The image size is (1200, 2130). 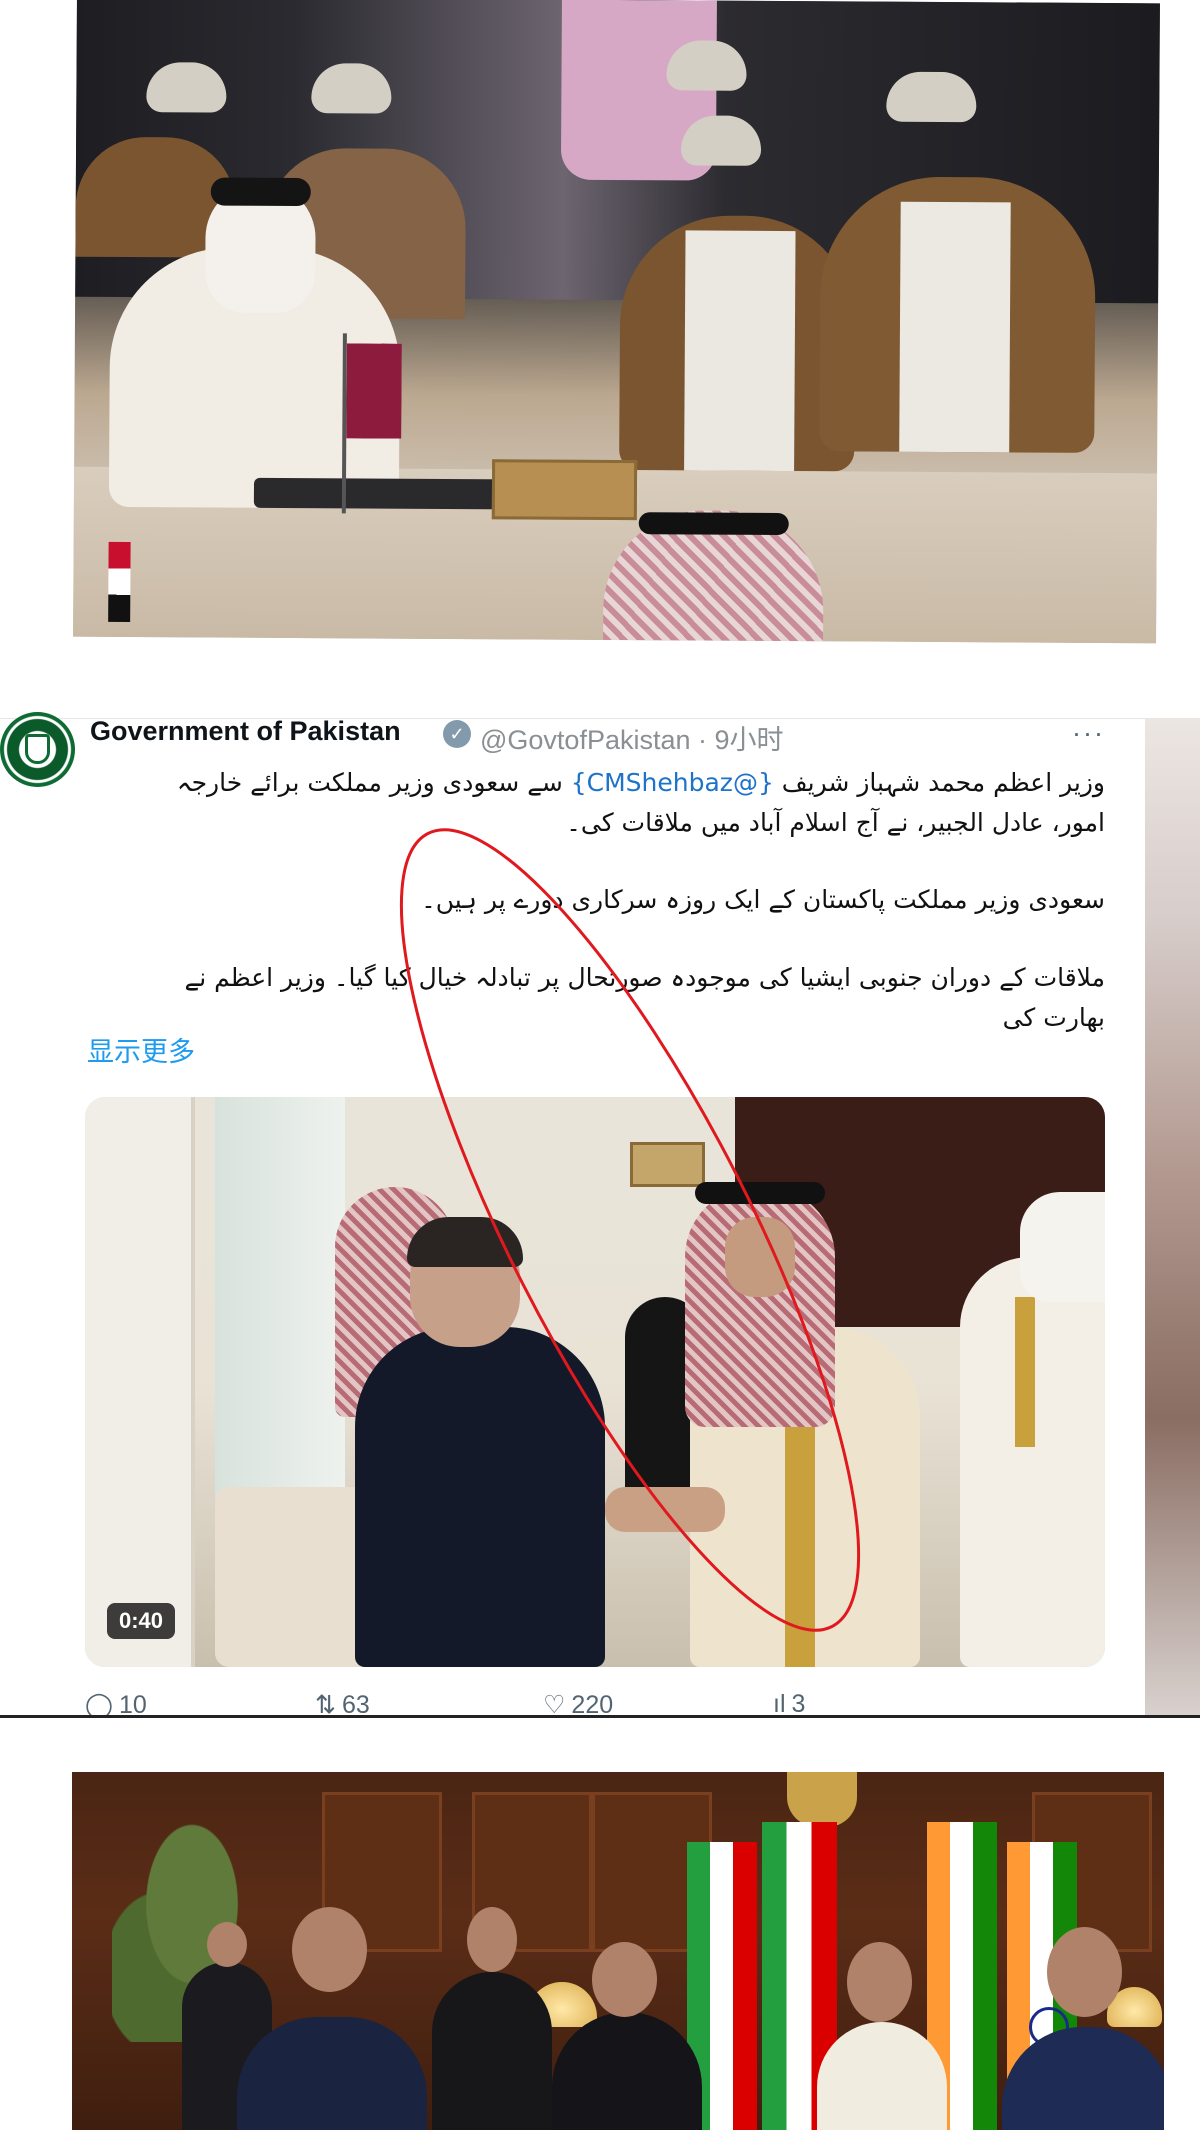 What do you see at coordinates (939, 782) in the screenshot?
I see `tweet-text: وزیر اعظم محمد شہباز شریف` at bounding box center [939, 782].